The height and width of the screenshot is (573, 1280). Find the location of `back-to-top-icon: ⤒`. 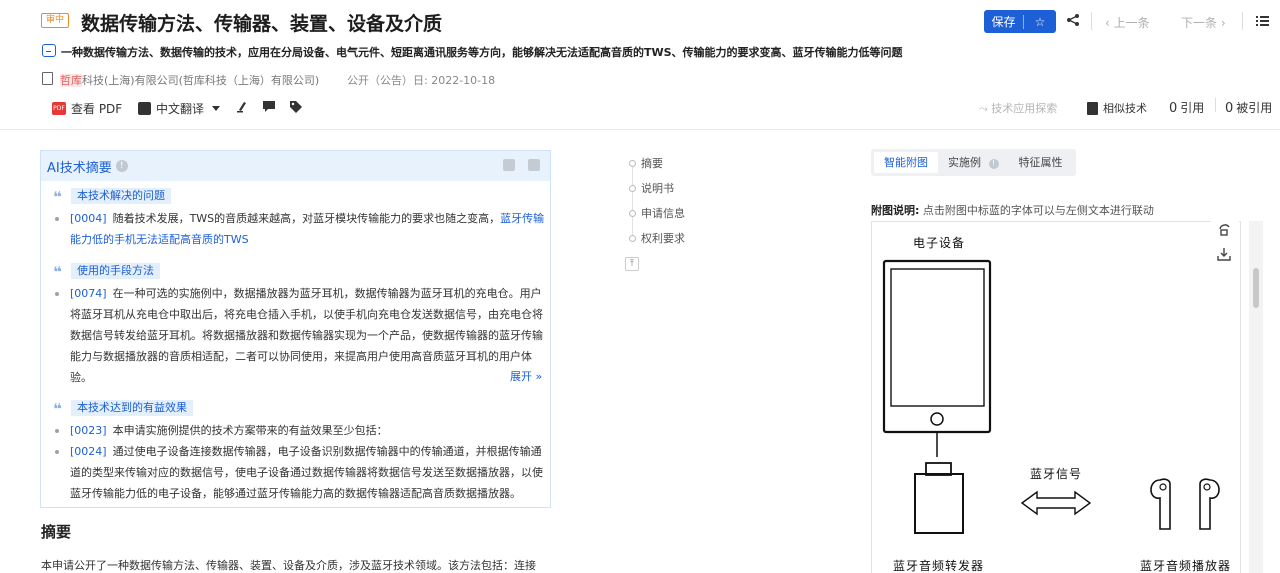

back-to-top-icon: ⤒ is located at coordinates (632, 264).